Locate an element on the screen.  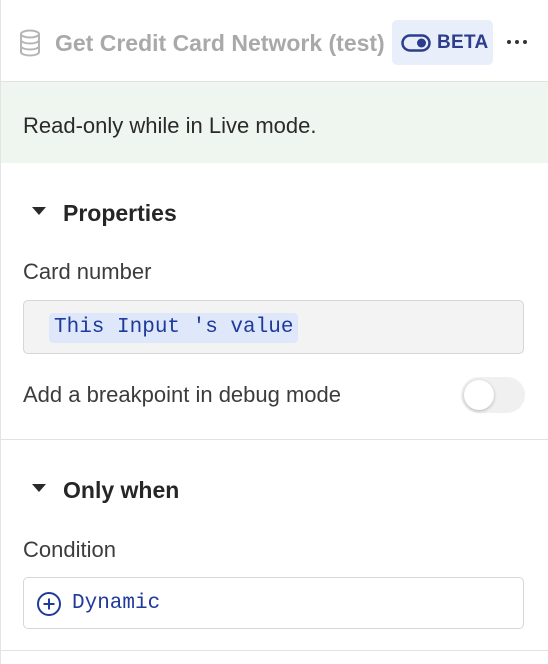
condition-field: Dynamic is located at coordinates (273, 603).